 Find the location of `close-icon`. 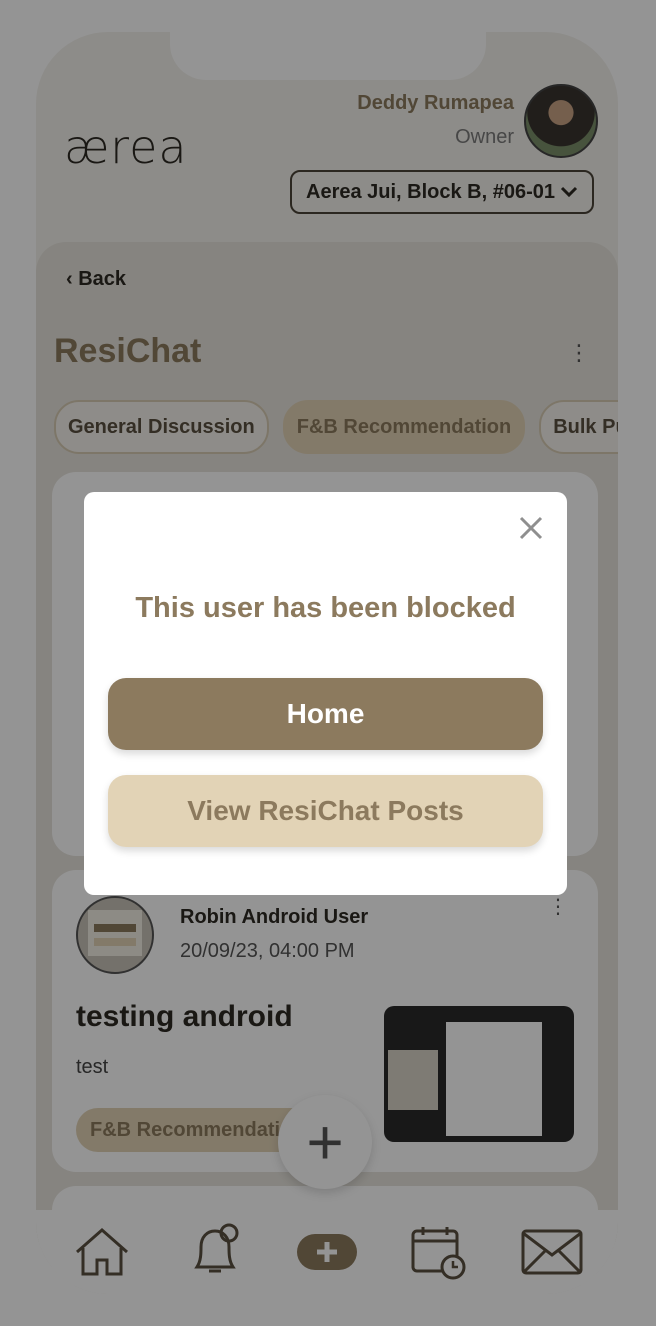

close-icon is located at coordinates (531, 528).